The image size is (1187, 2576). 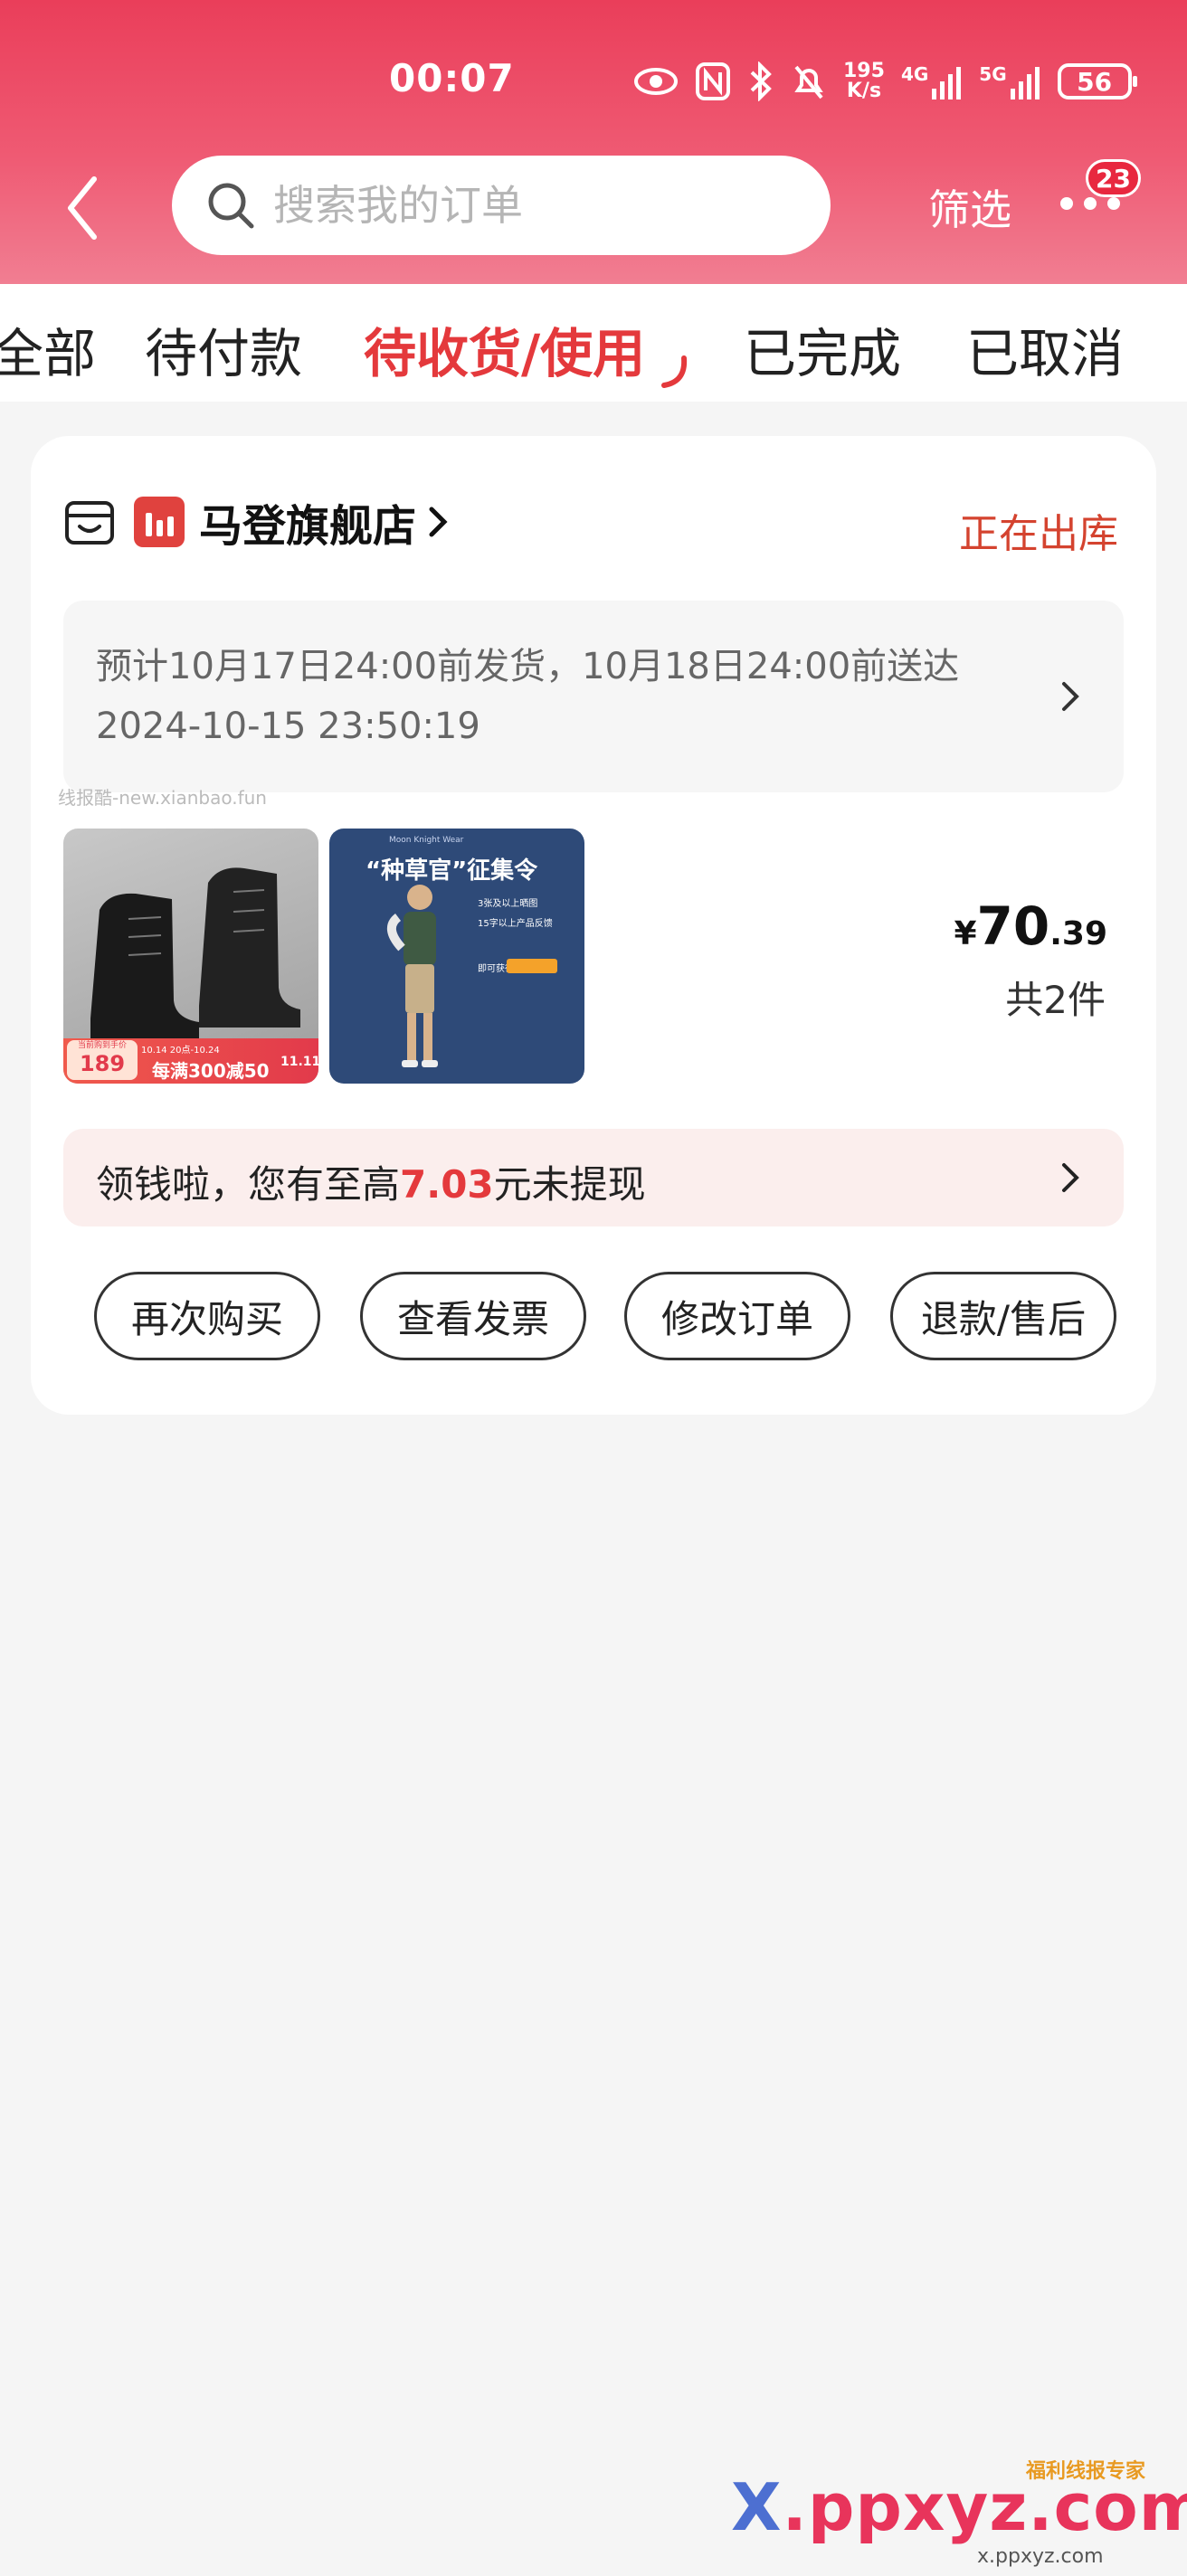 I want to click on model-figure, so click(x=412, y=976).